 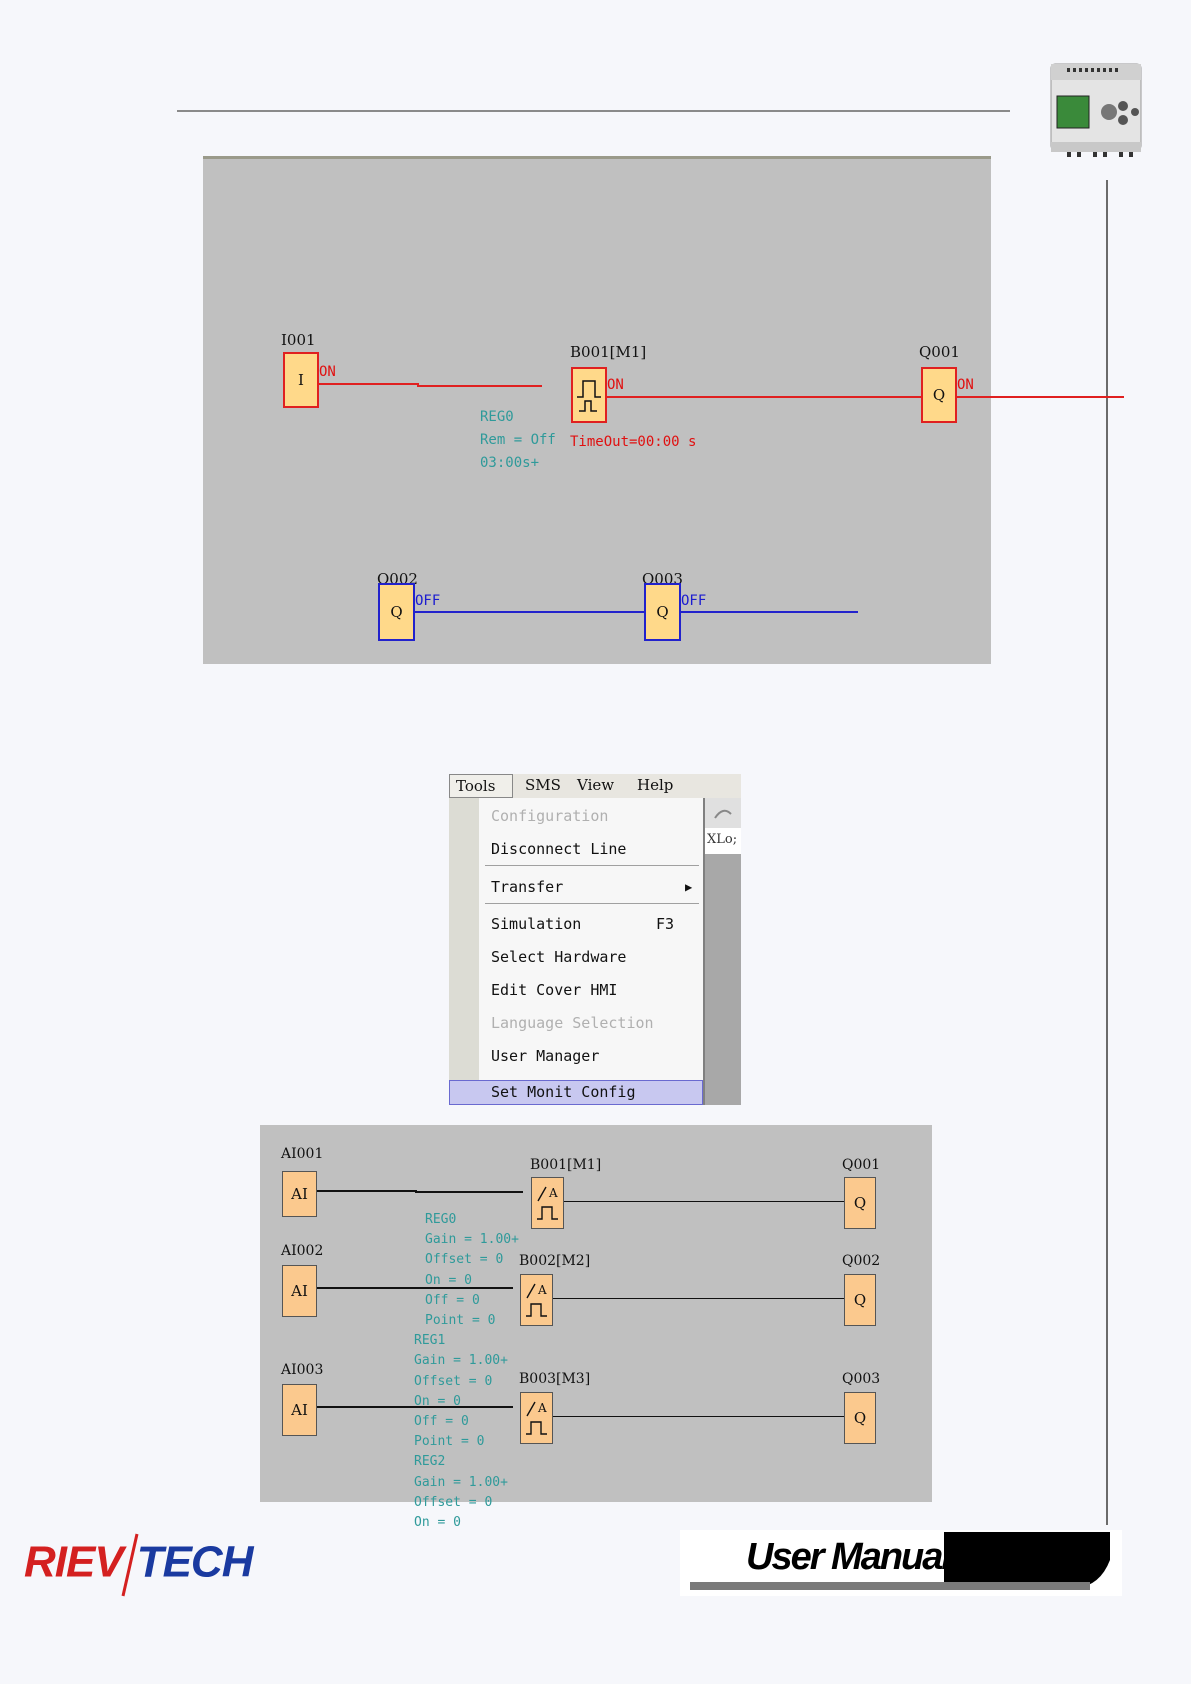 I want to click on menu-item-transfer: Transfer, so click(x=527, y=887).